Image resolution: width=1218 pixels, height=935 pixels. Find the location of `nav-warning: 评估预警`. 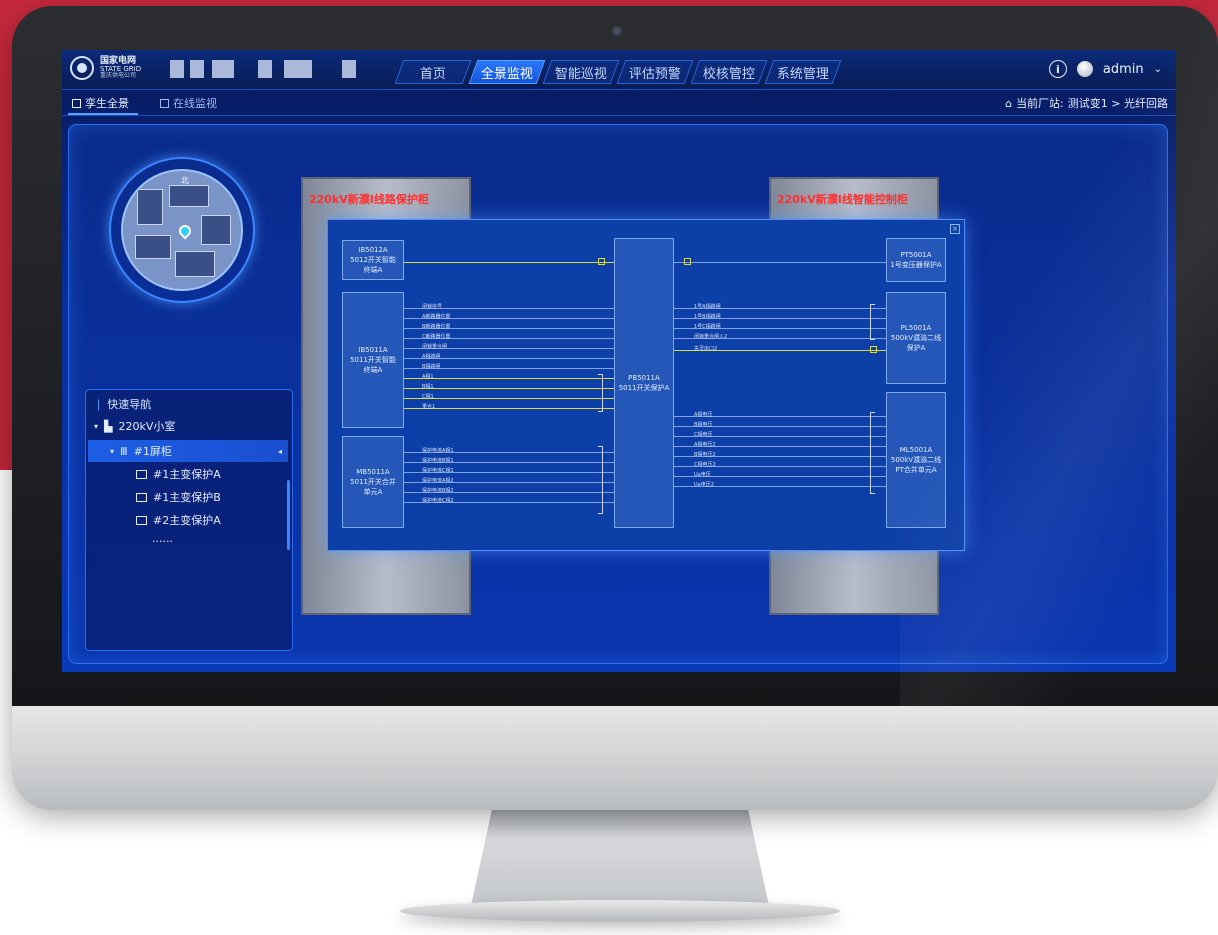

nav-warning: 评估预警 is located at coordinates (655, 72).